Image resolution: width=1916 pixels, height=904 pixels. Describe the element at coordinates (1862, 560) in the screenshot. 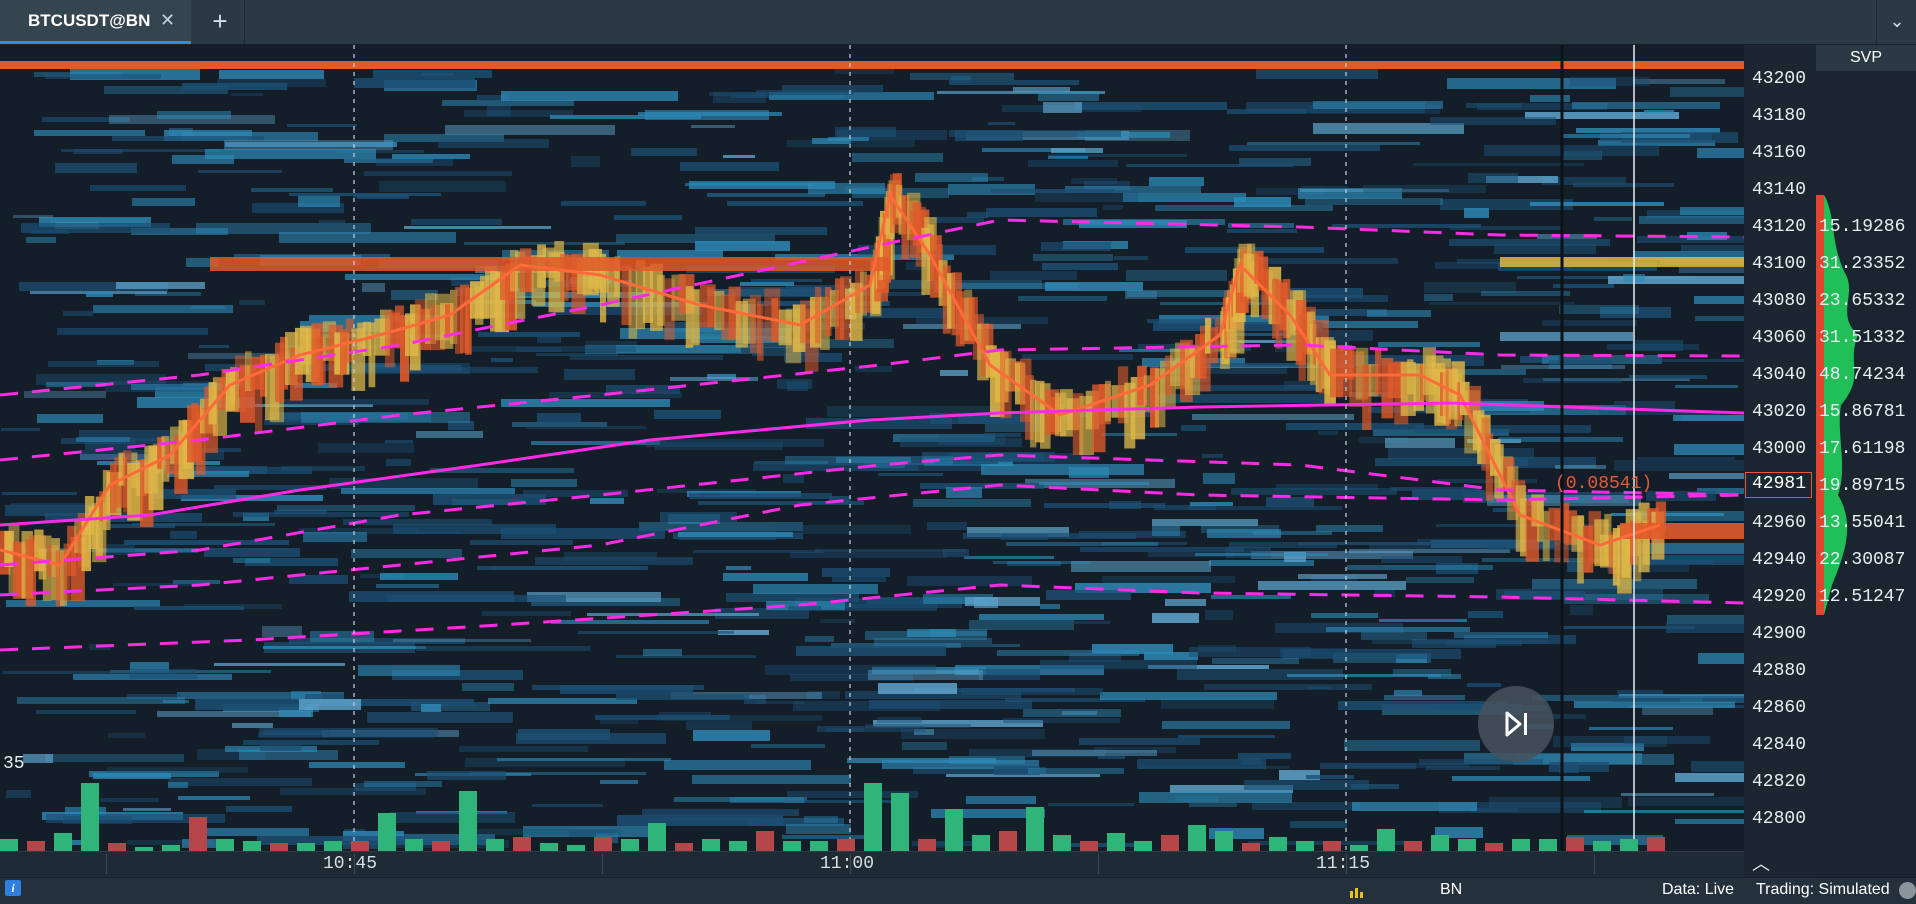

I see `svp-value: 22.30087` at that location.